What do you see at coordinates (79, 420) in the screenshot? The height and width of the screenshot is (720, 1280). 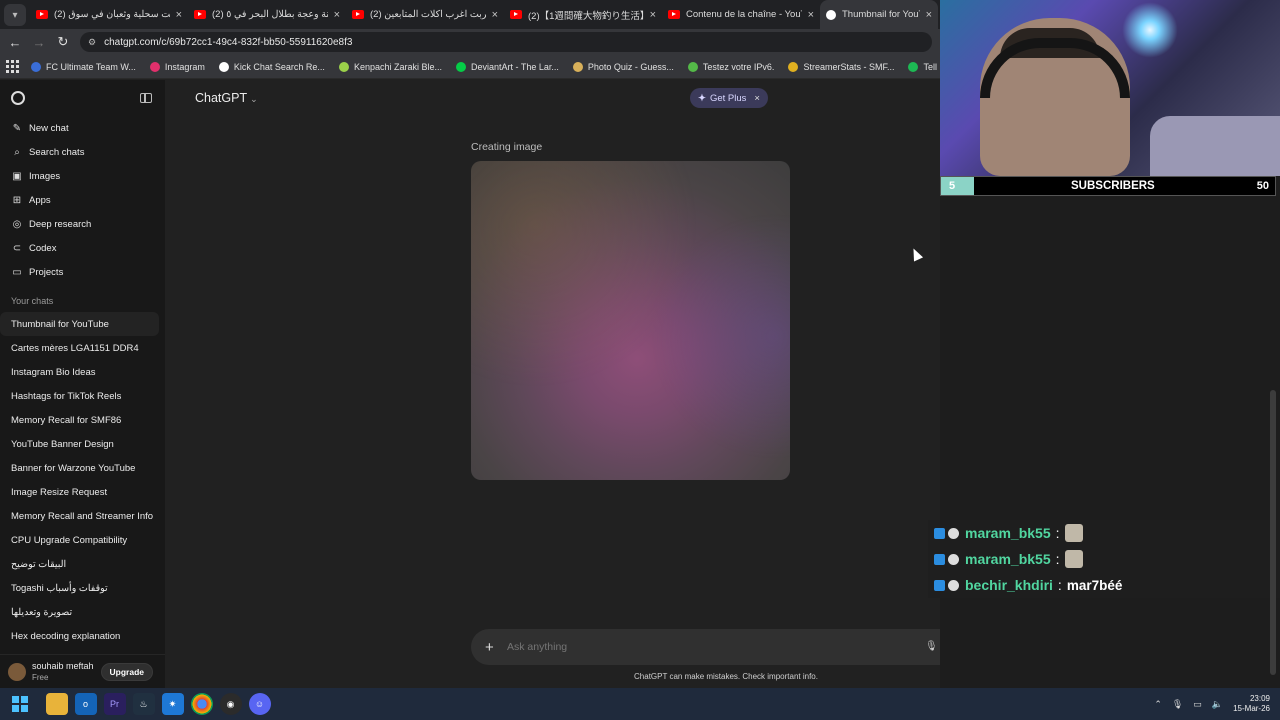 I see `chat-history-item: Memory Recall for SMF86` at bounding box center [79, 420].